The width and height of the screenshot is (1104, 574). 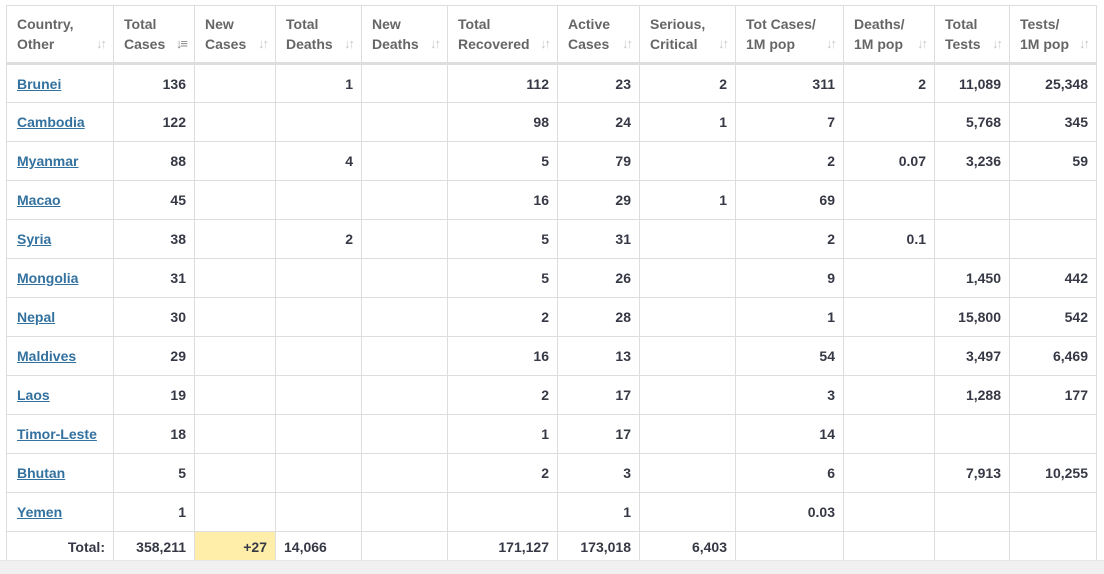 I want to click on cell-country: Yemen, so click(x=60, y=512).